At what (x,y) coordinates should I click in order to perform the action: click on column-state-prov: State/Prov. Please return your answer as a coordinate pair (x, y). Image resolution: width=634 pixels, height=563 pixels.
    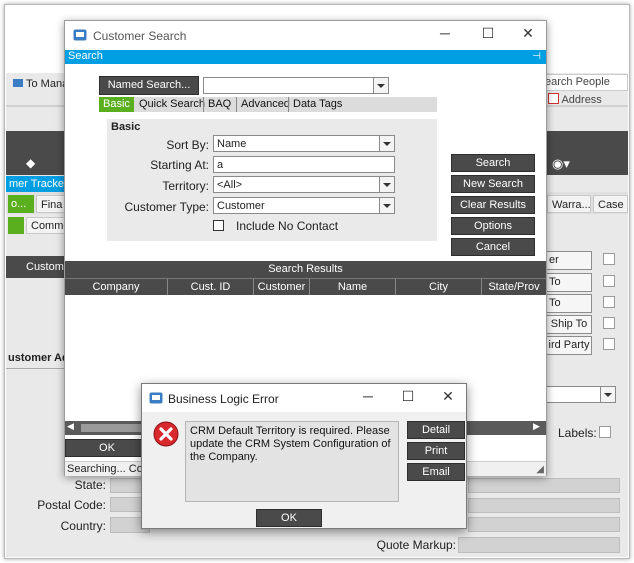
    Looking at the image, I should click on (514, 287).